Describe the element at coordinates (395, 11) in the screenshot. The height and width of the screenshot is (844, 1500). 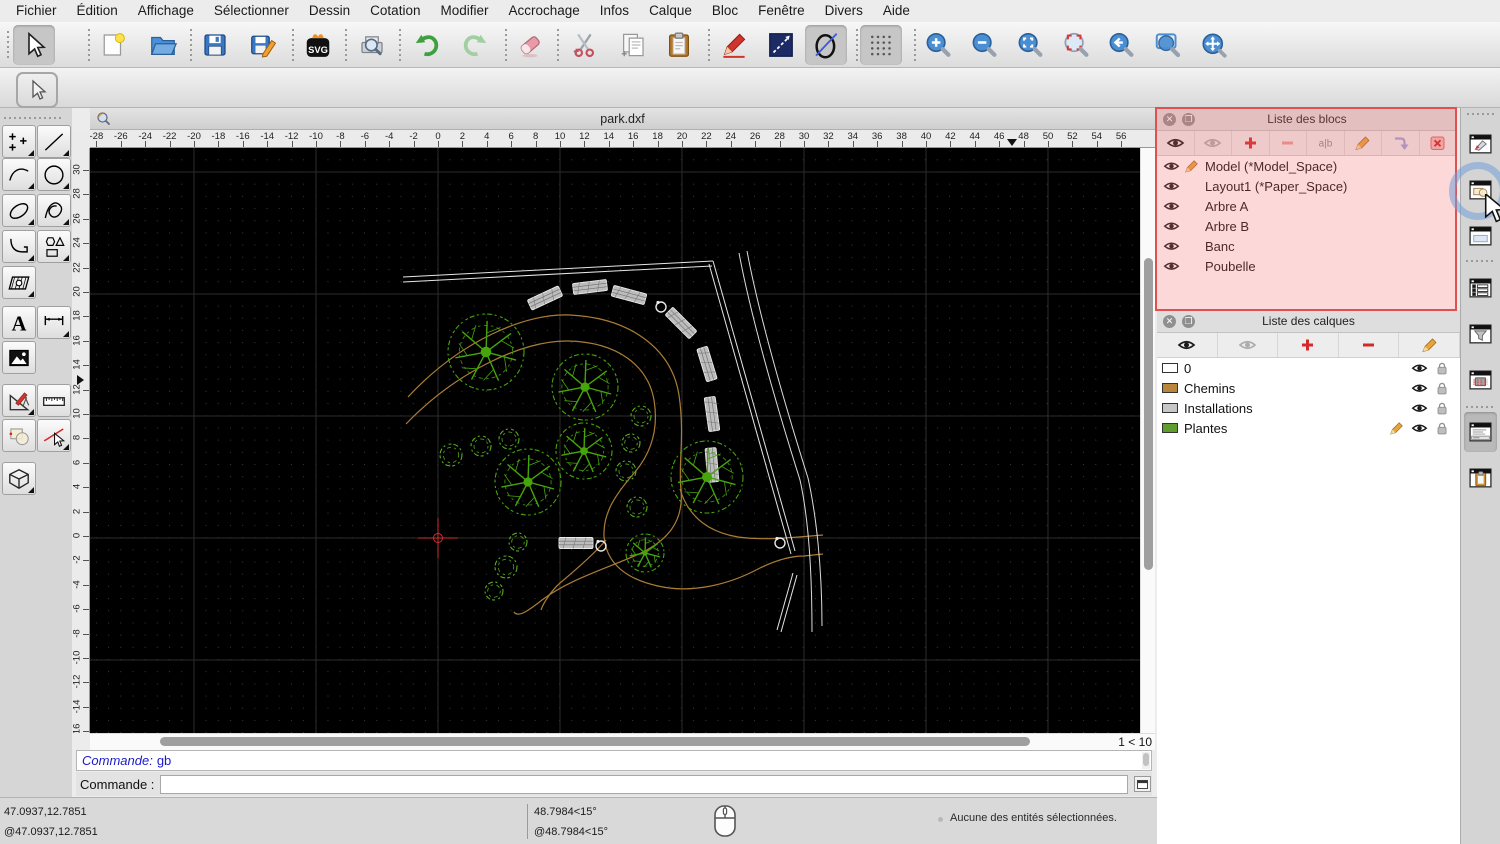
I see `menu-cotation: Cotation` at that location.